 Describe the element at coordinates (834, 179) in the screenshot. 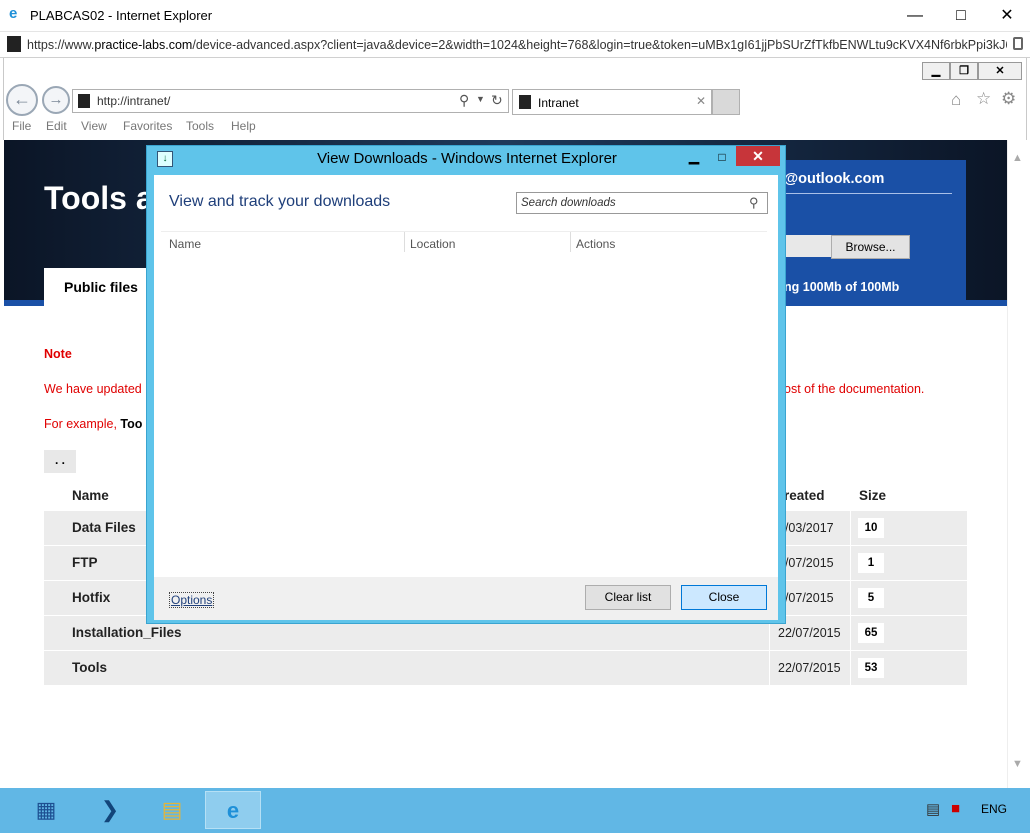

I see `account-email: @outlook.com` at that location.